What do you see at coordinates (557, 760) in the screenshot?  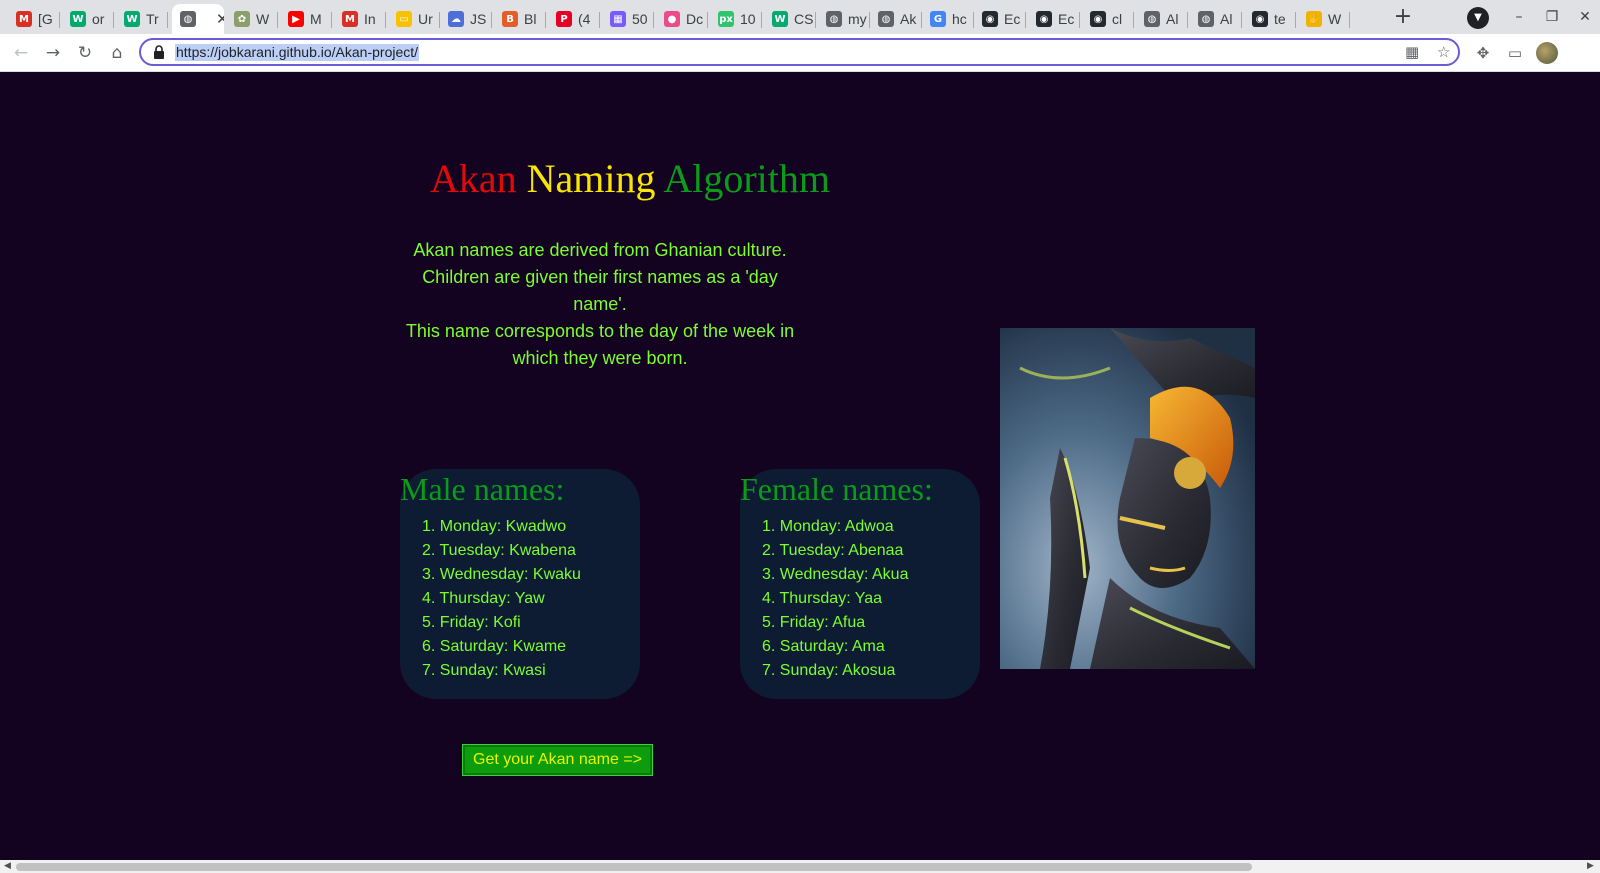 I see `get-akan-name-button: Get your Akan name =>` at bounding box center [557, 760].